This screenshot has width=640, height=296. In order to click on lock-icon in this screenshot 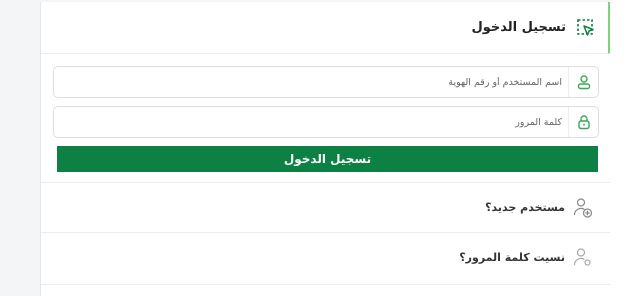, I will do `click(583, 122)`.